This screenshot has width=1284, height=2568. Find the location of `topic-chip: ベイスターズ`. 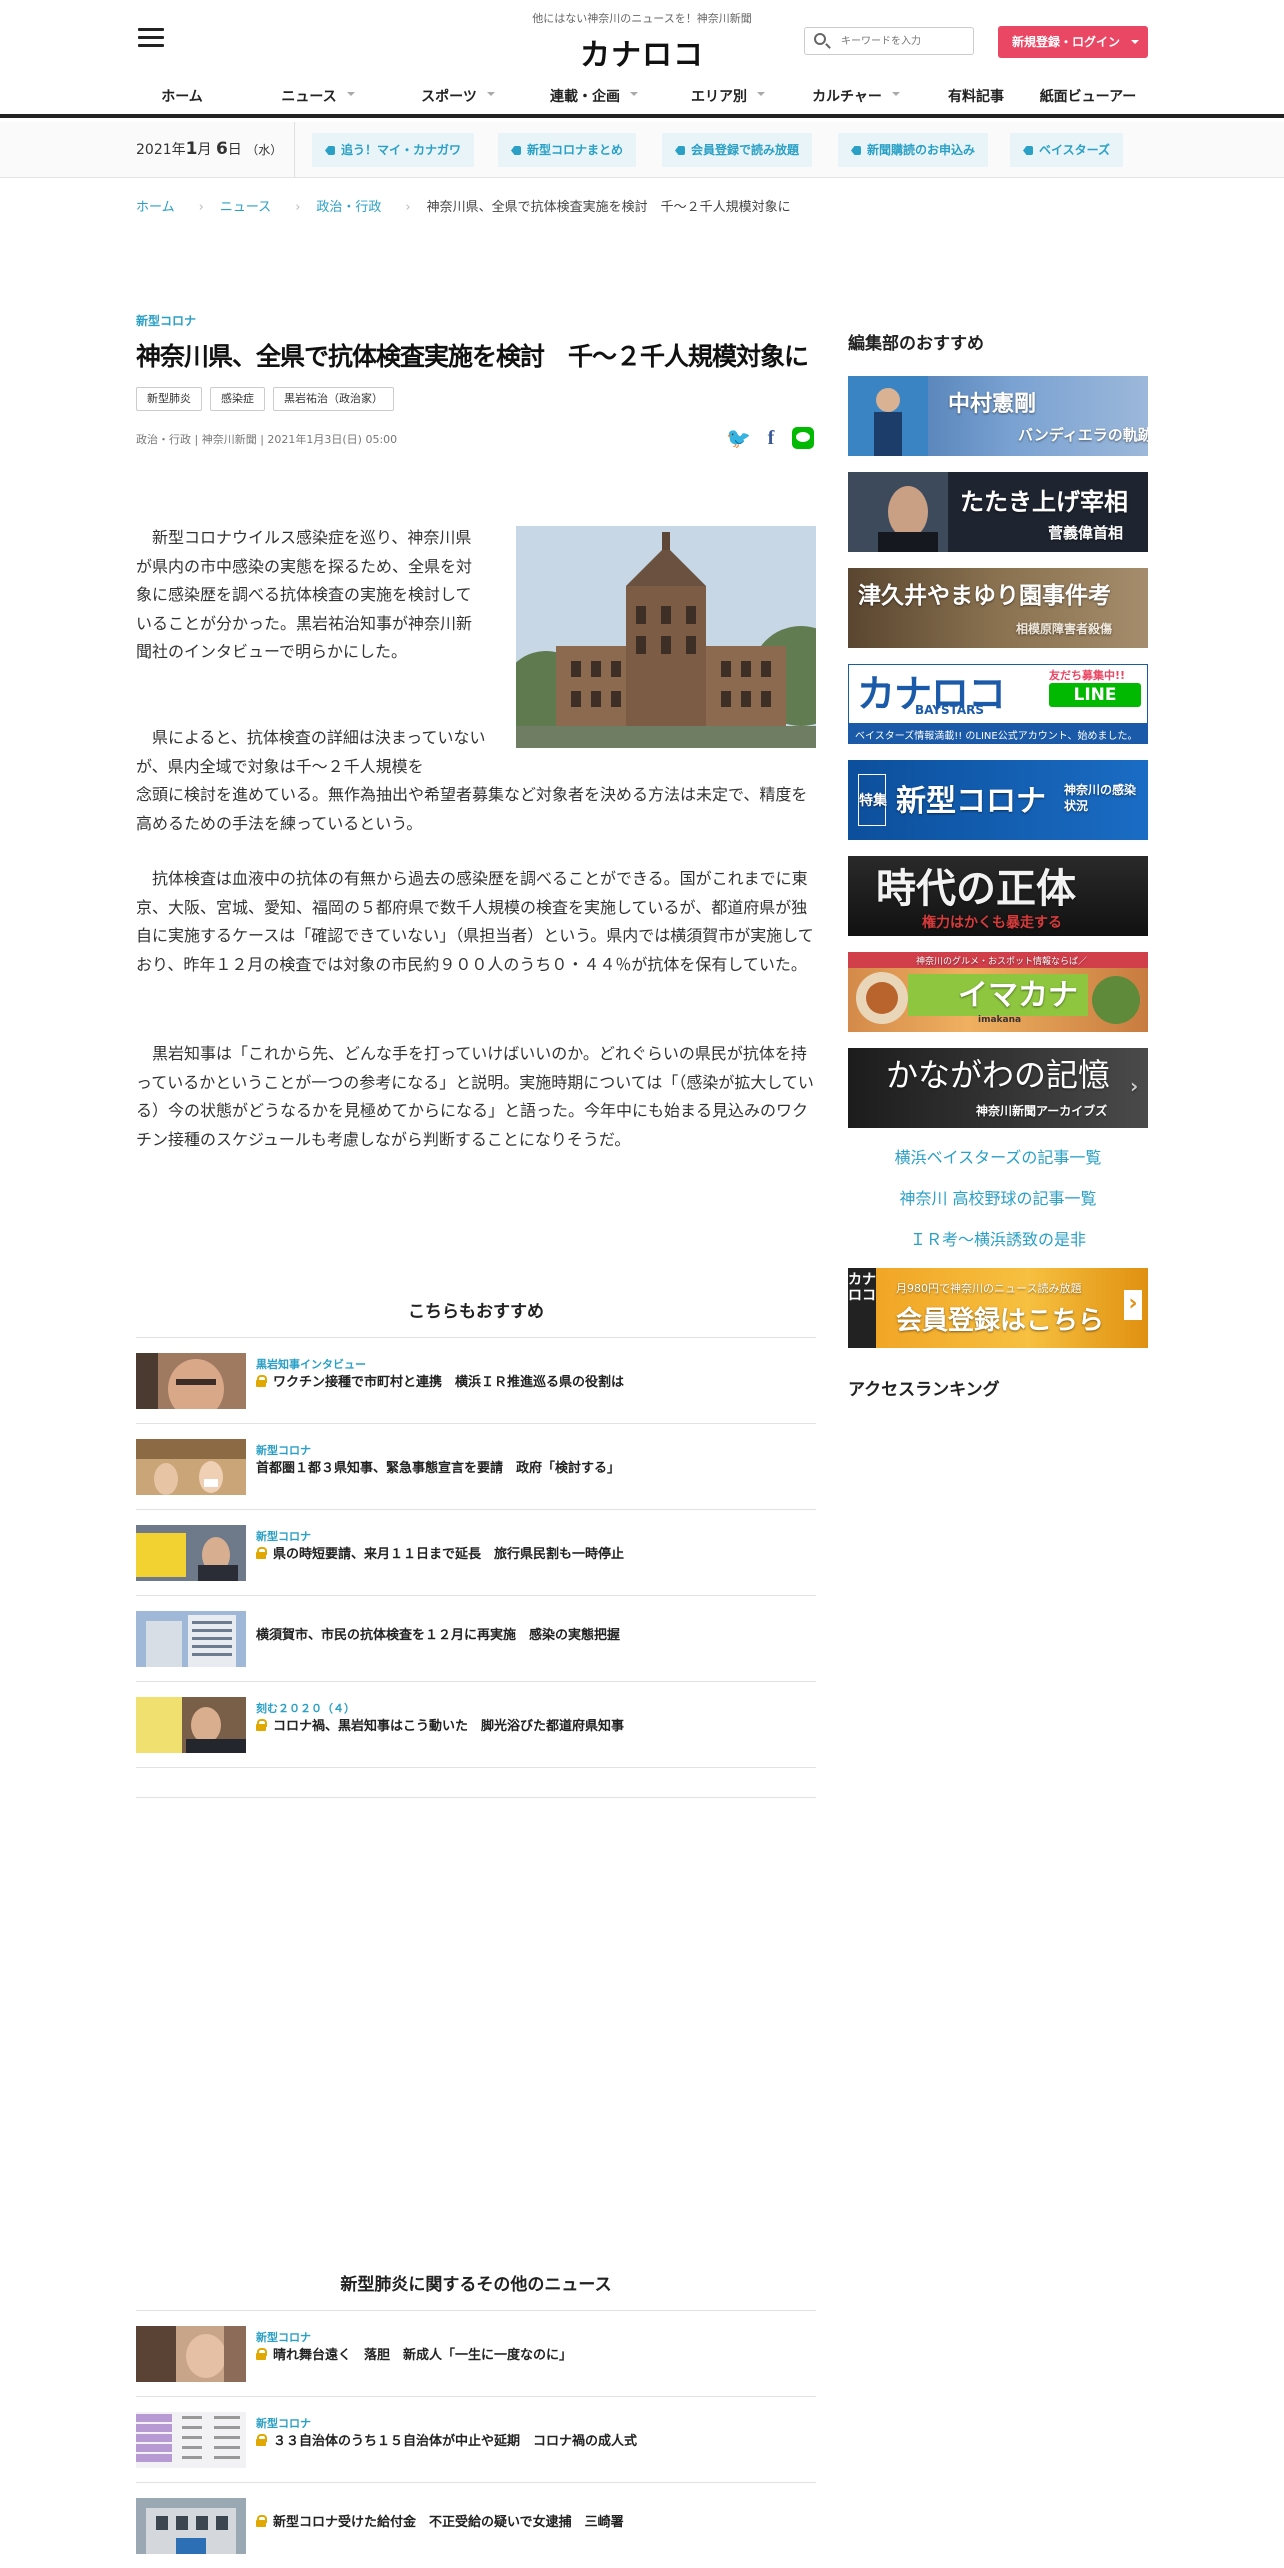

topic-chip: ベイスターズ is located at coordinates (1067, 150).